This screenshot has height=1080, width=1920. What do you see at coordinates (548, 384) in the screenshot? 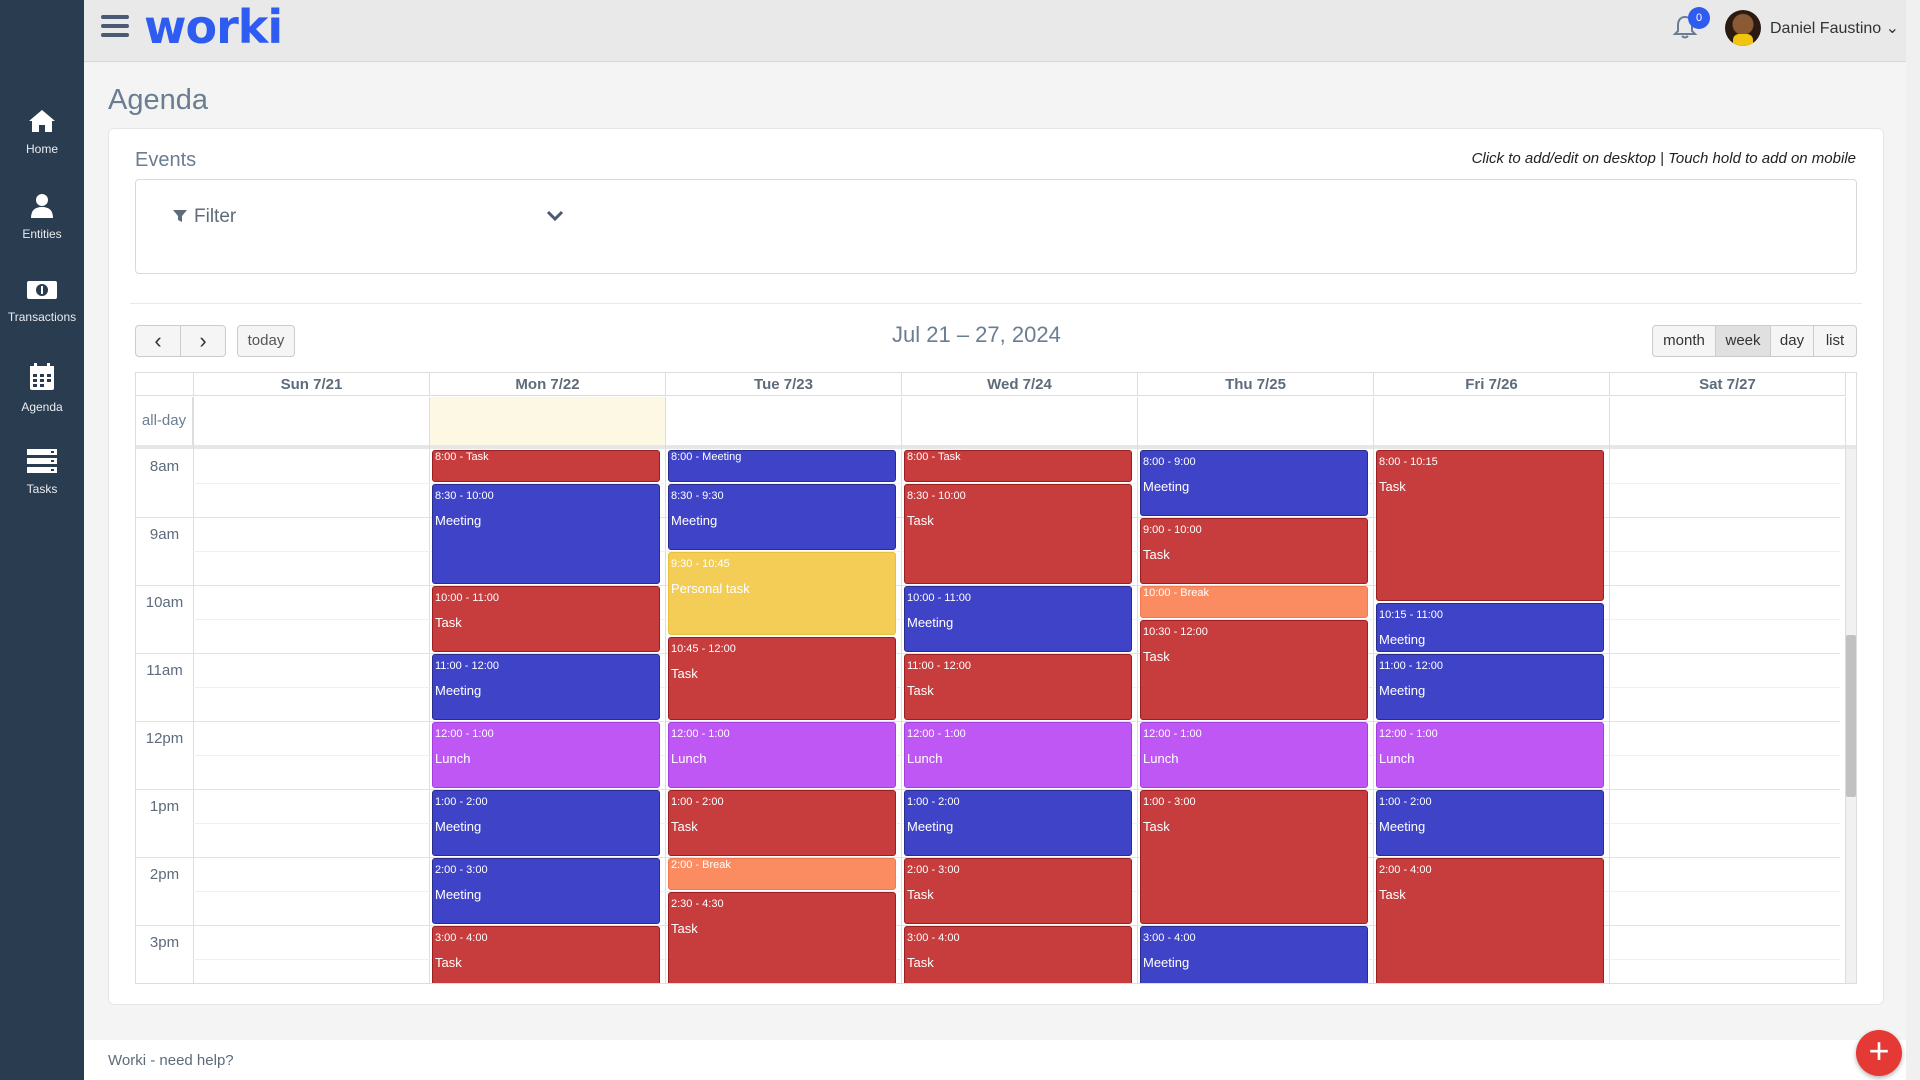
I see `day-header: Mon 7/22` at bounding box center [548, 384].